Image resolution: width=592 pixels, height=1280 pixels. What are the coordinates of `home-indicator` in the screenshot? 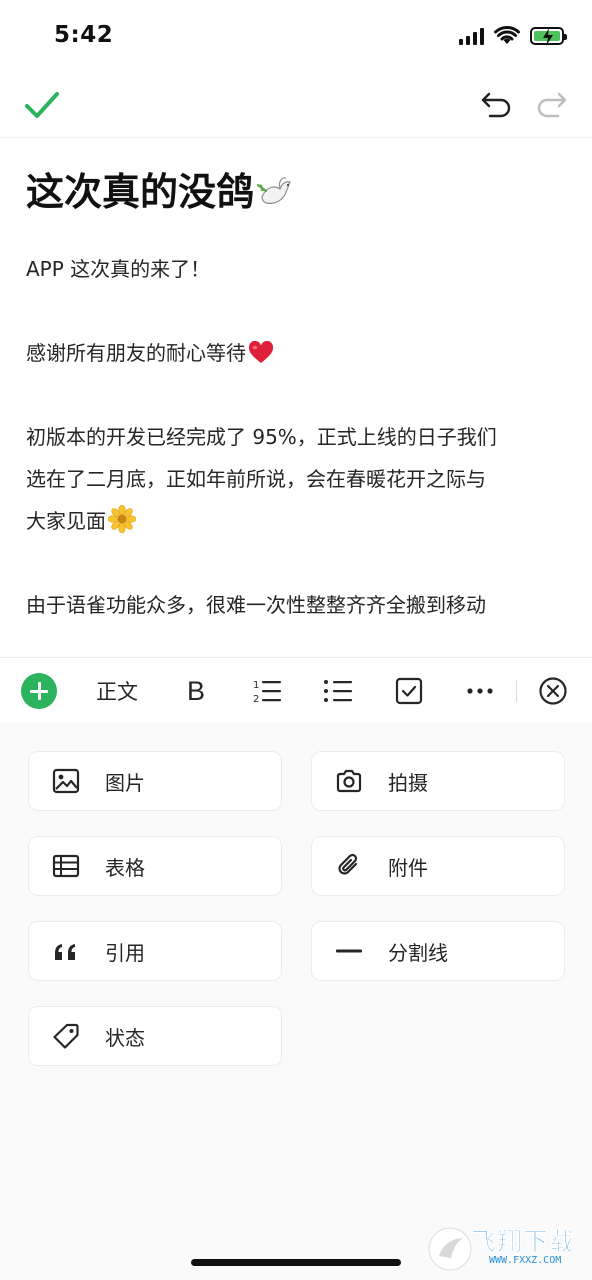 It's located at (296, 1262).